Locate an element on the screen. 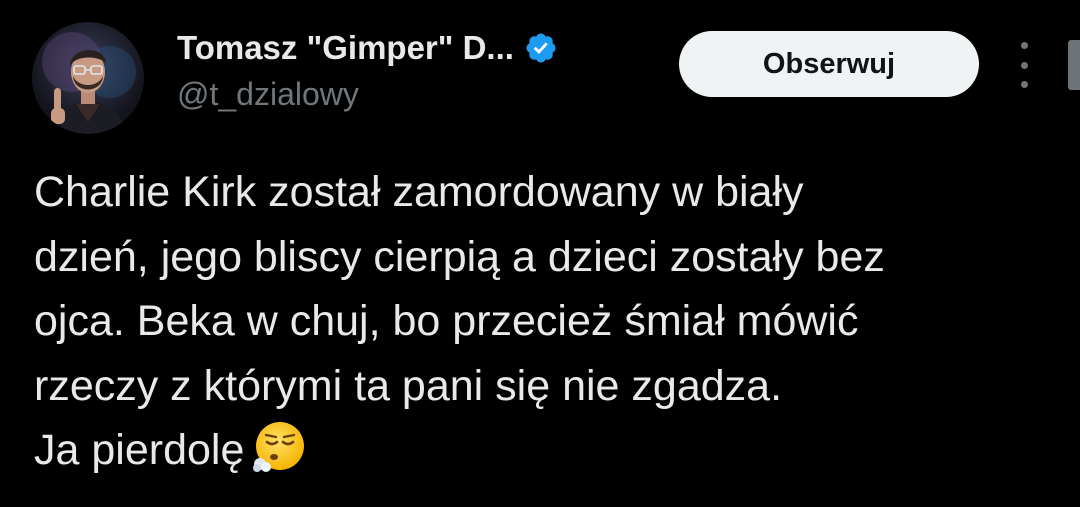 The image size is (1080, 507). verified-badge-icon is located at coordinates (541, 48).